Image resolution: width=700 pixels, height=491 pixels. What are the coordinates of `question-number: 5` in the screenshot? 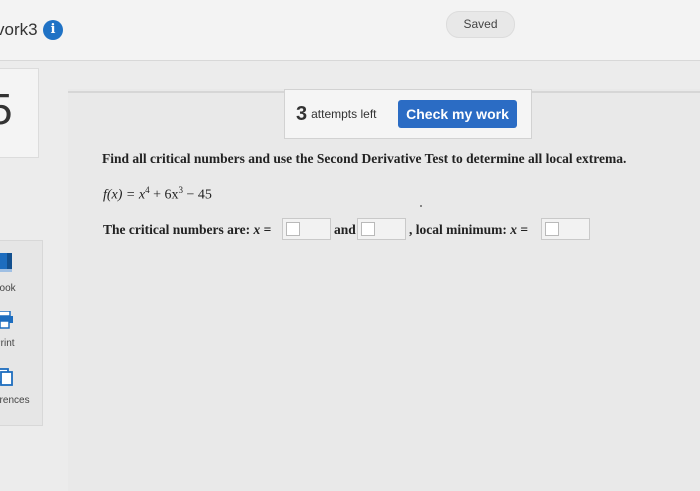 It's located at (6, 109).